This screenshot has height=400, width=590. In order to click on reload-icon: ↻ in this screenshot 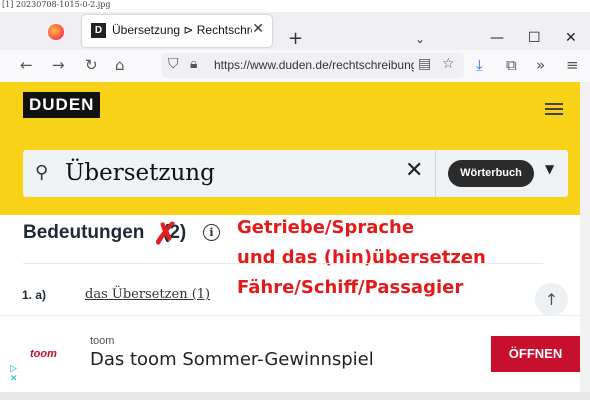, I will do `click(91, 65)`.